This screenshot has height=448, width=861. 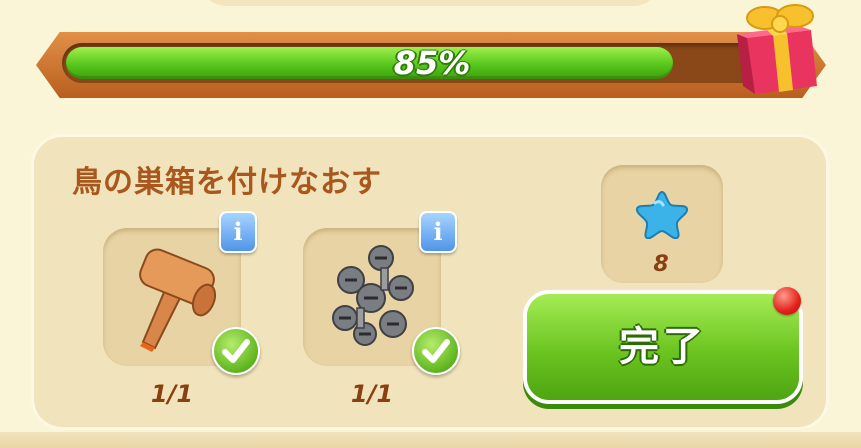 What do you see at coordinates (238, 232) in the screenshot?
I see `info-button-mallet: i` at bounding box center [238, 232].